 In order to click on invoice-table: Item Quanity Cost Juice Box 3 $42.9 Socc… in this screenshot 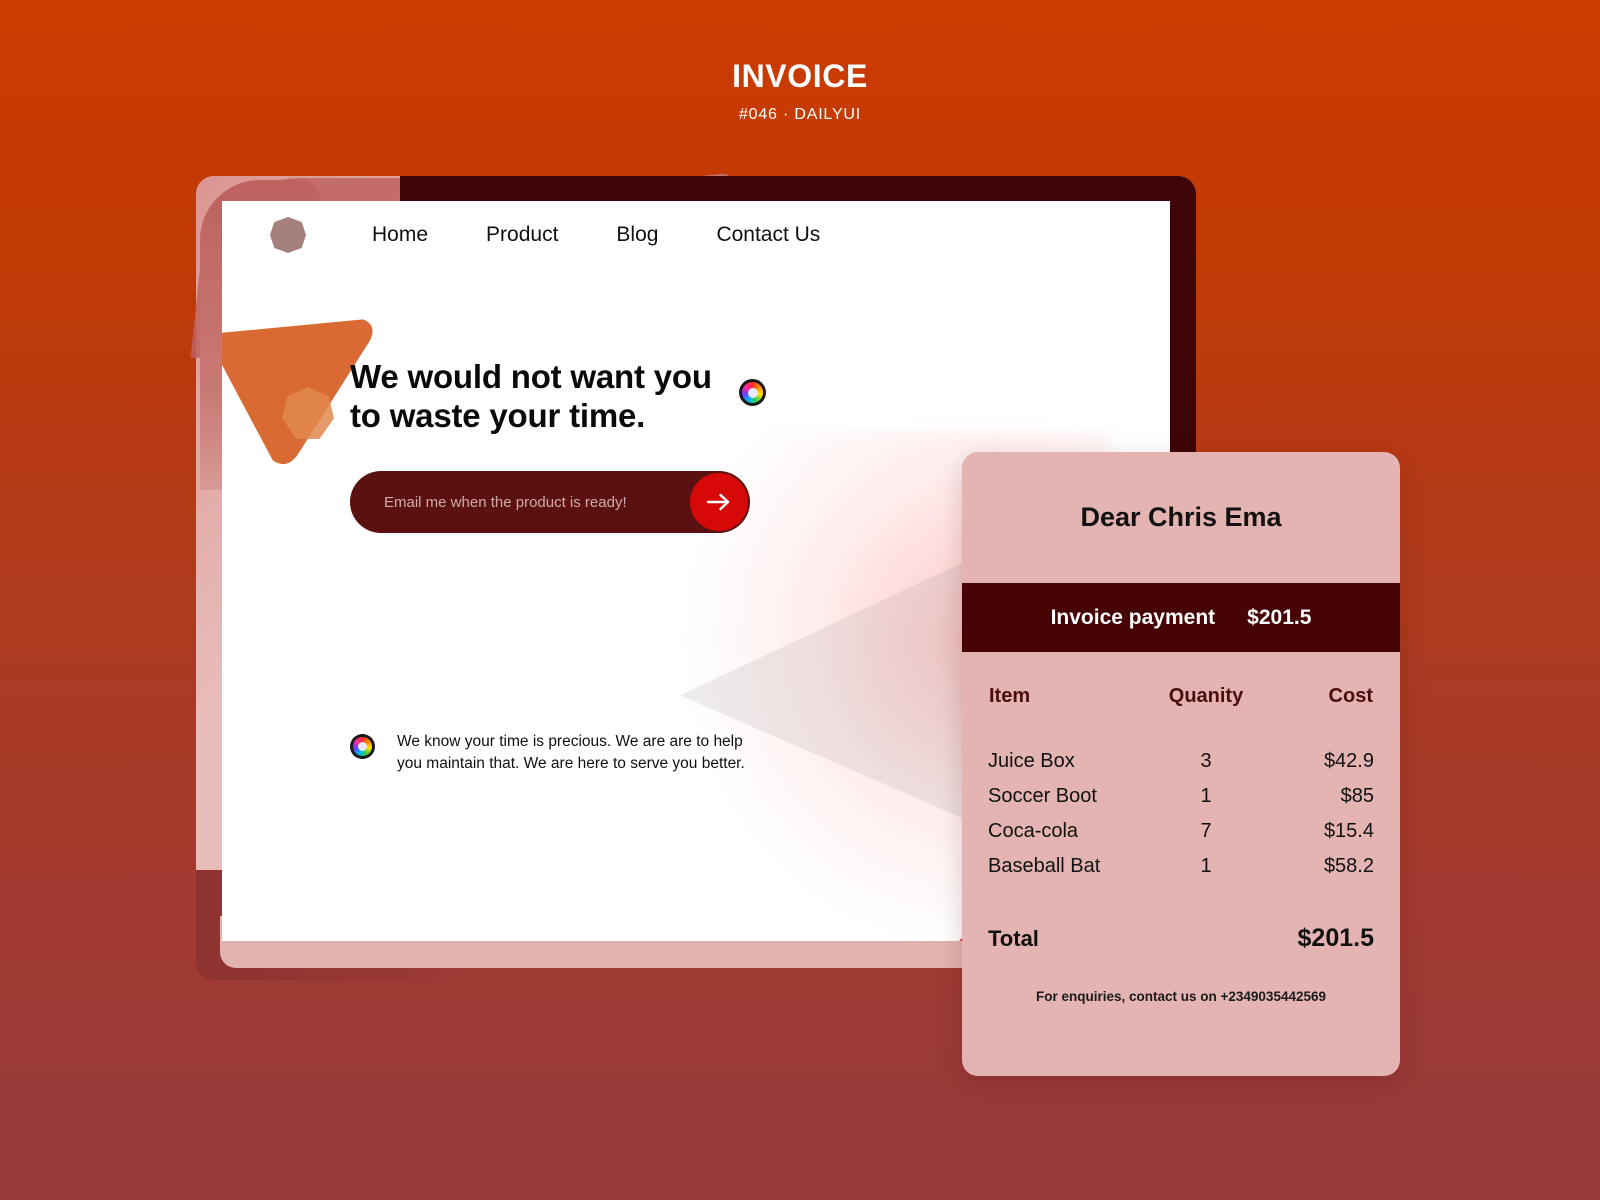, I will do `click(1181, 784)`.